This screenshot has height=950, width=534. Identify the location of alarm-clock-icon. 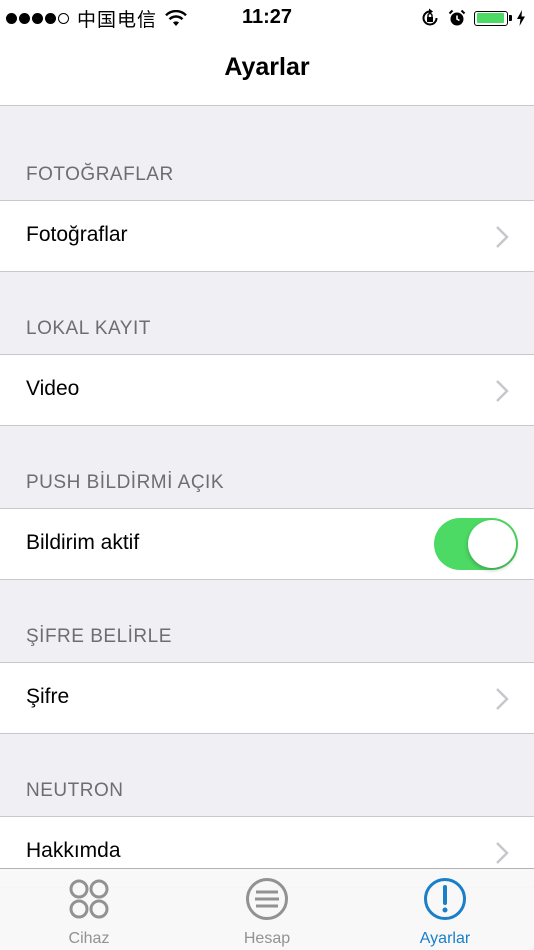
(457, 17).